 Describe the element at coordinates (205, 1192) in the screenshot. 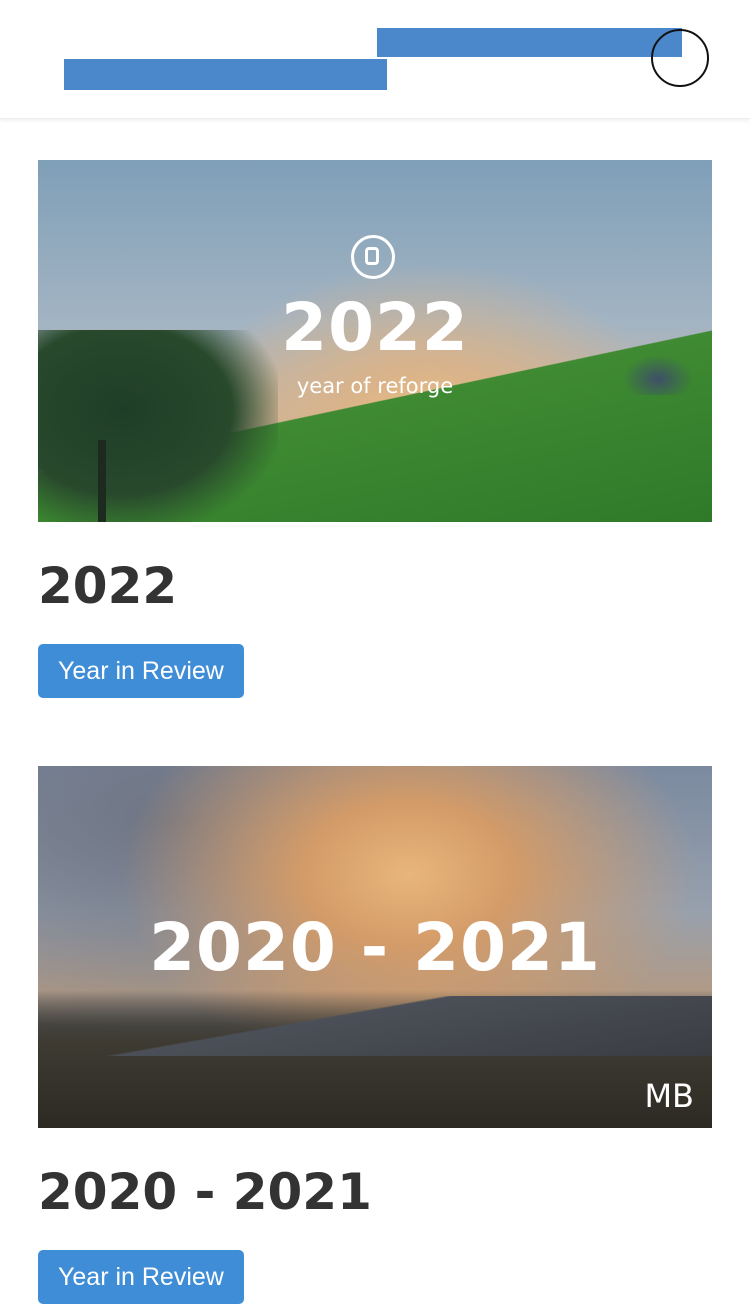

I see `card-title: 2020 - 2021` at that location.